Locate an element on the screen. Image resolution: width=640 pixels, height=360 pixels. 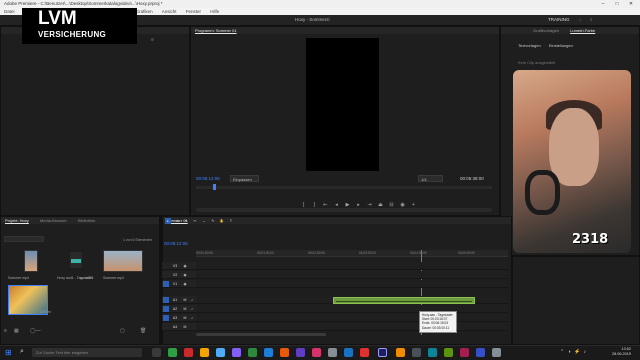
track-lane-v3 is located at coordinates (352, 266).